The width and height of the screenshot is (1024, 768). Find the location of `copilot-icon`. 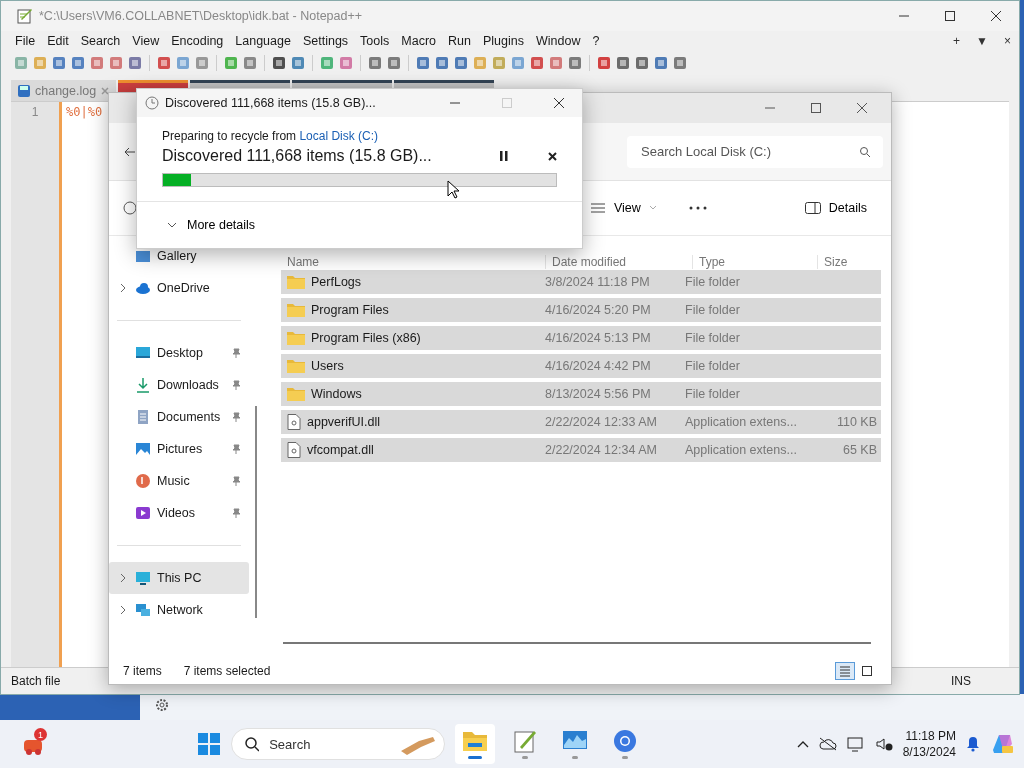

copilot-icon is located at coordinates (1002, 744).